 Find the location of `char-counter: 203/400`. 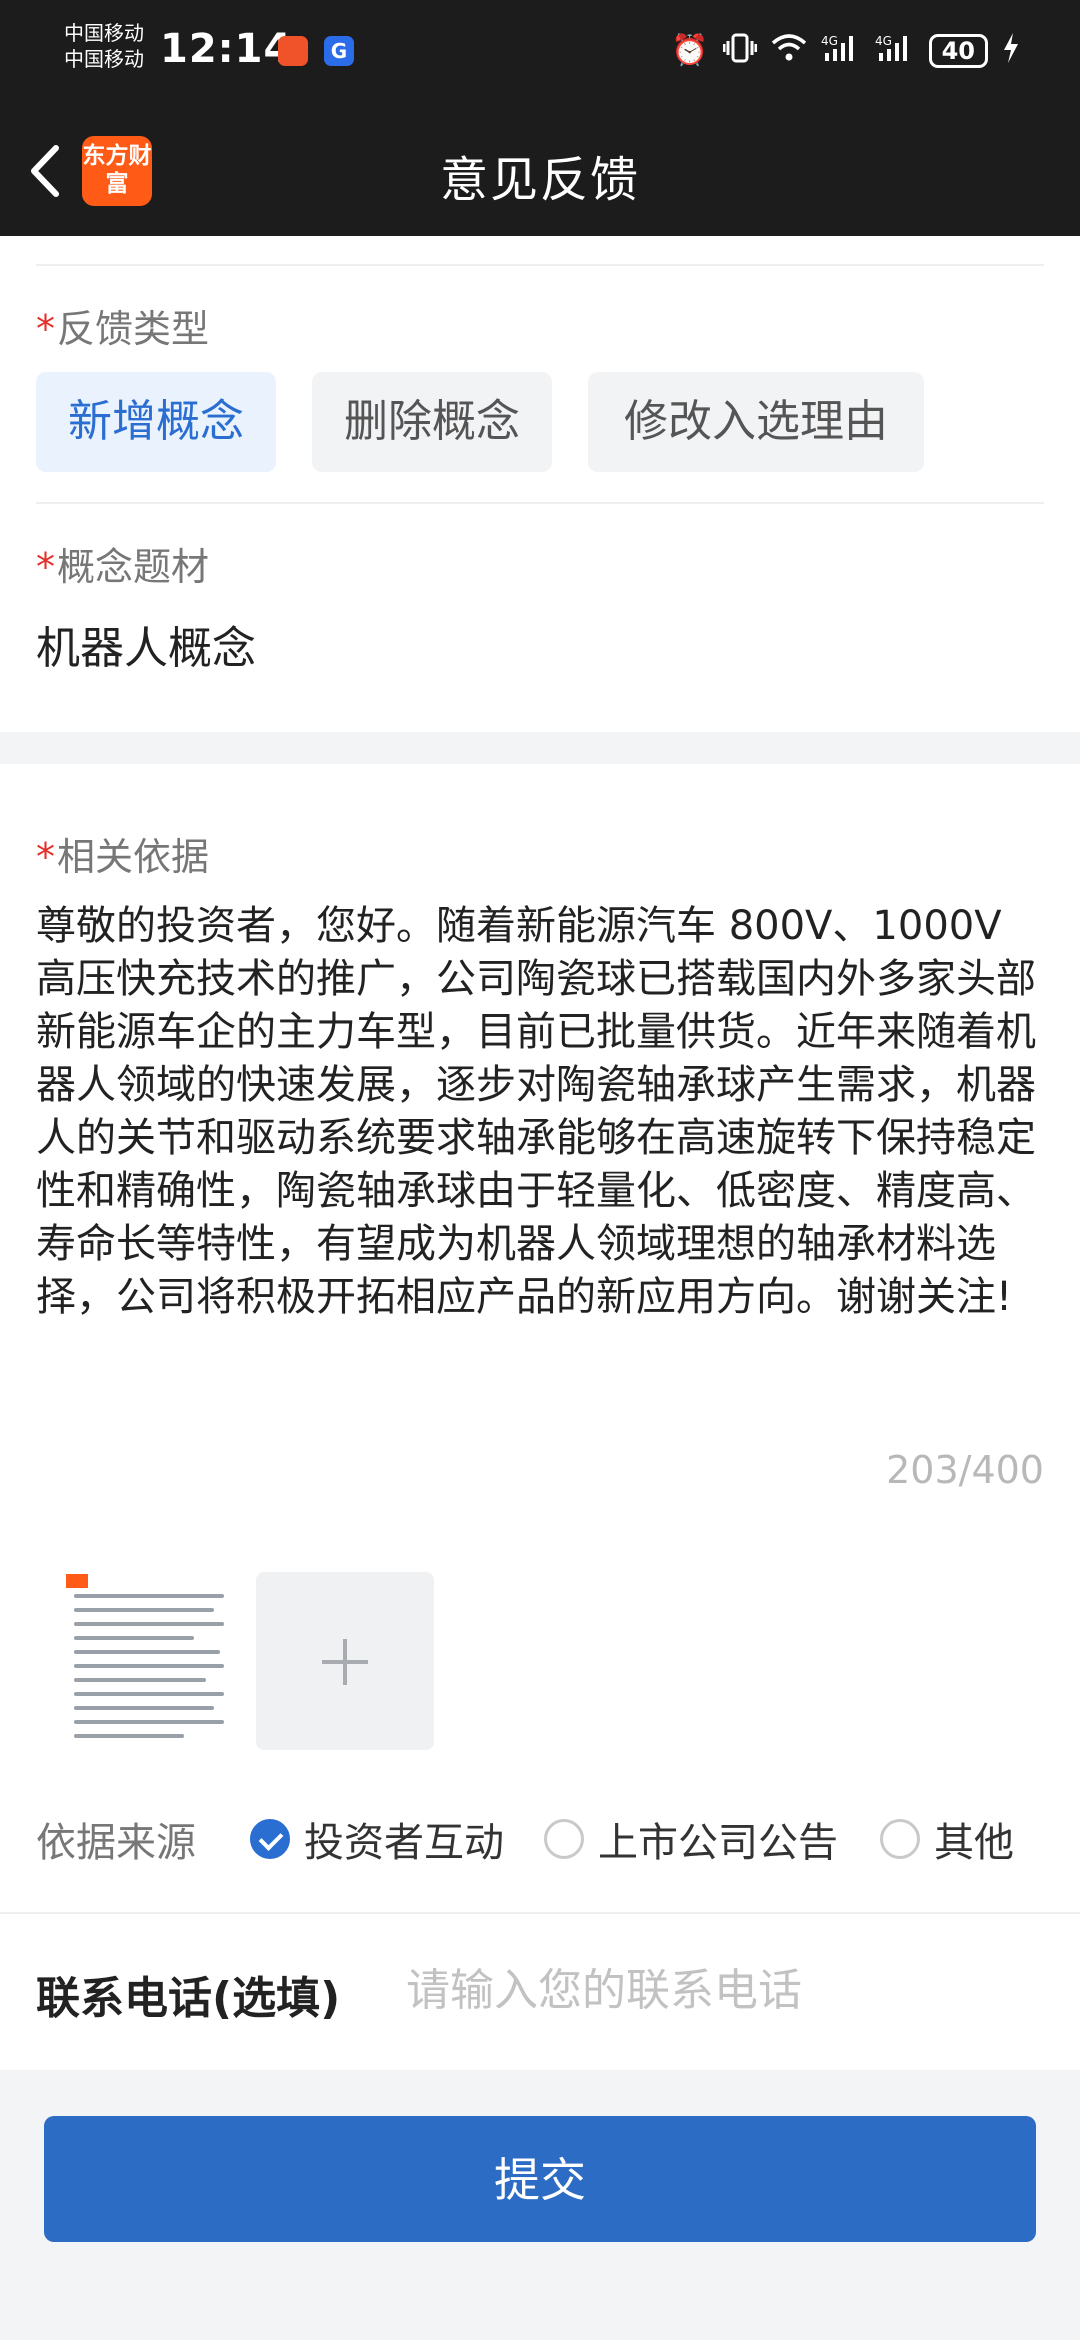

char-counter: 203/400 is located at coordinates (965, 1470).